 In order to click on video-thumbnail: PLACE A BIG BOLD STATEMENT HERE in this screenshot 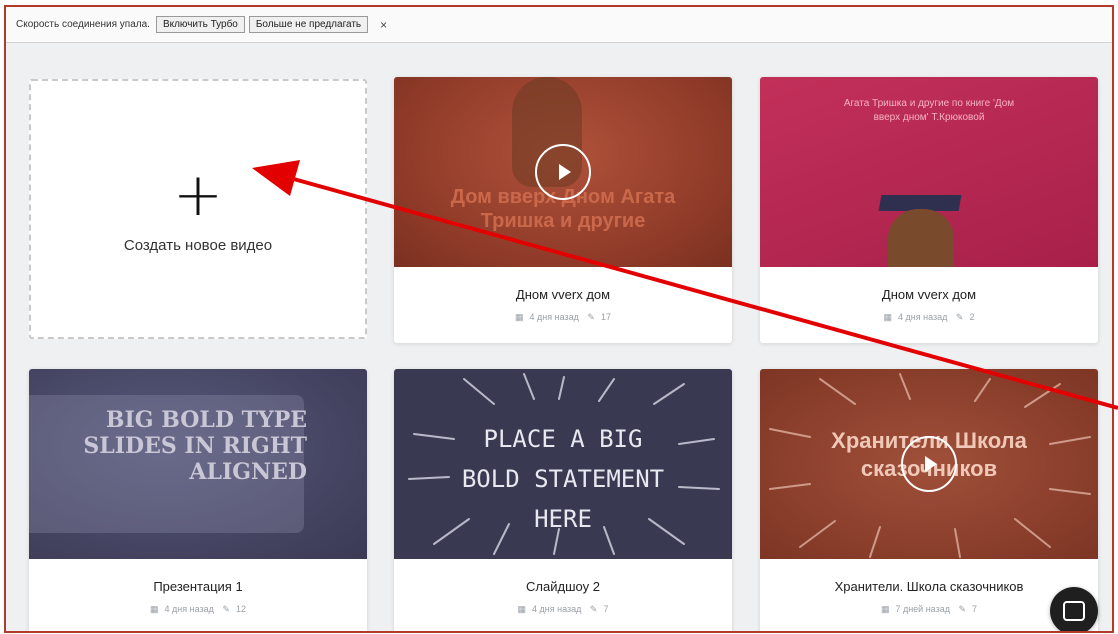, I will do `click(563, 464)`.